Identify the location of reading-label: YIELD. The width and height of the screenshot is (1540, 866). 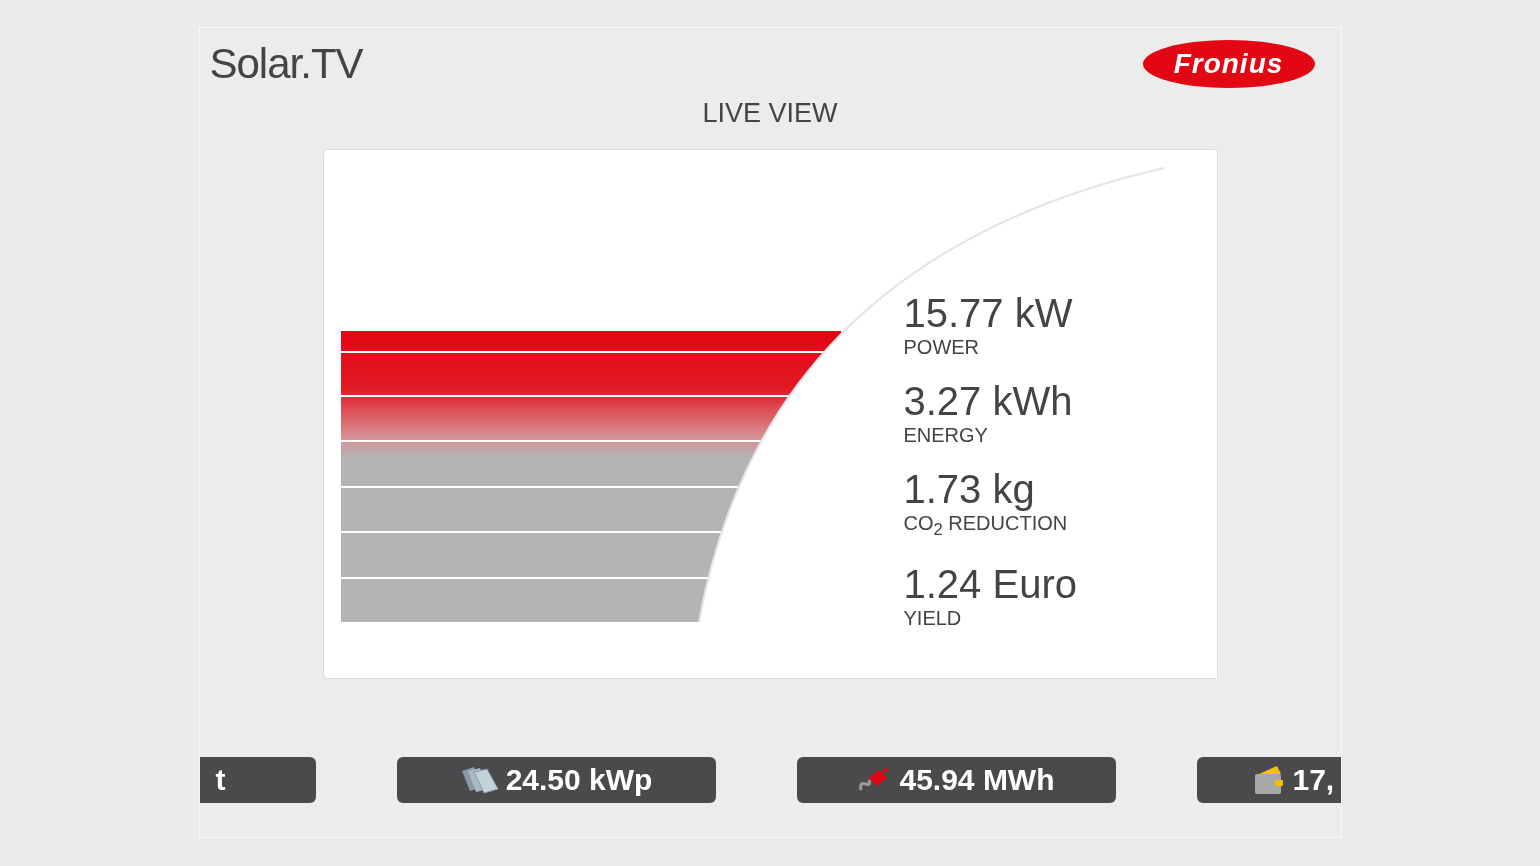
(933, 618).